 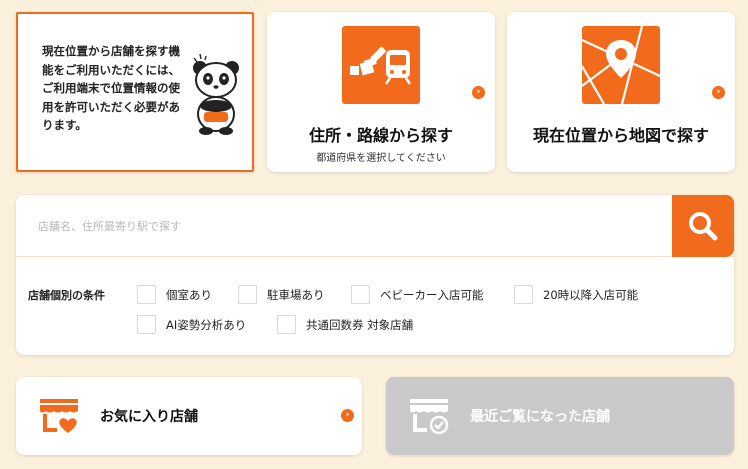 I want to click on checkbox-ai-posture: AI姿勢分析あり, so click(x=191, y=324).